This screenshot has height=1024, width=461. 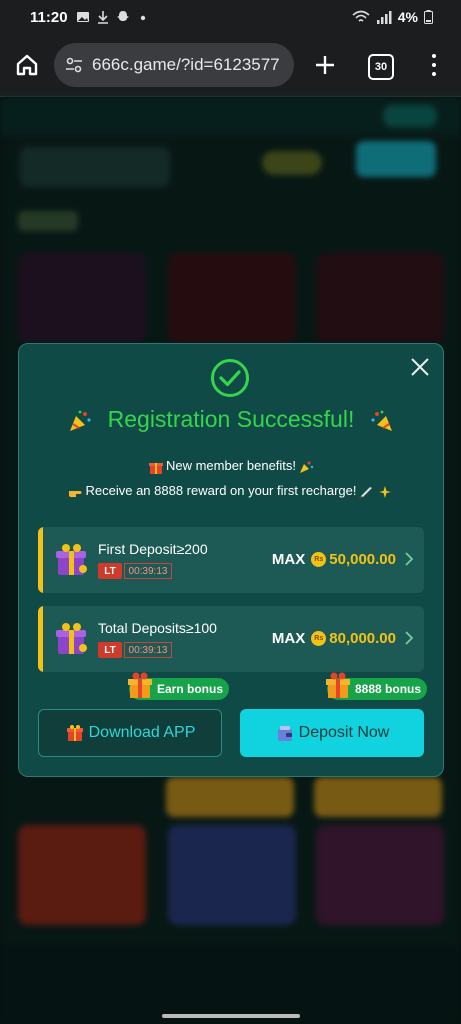 I want to click on offer-title: First Deposit≥200, so click(x=153, y=549).